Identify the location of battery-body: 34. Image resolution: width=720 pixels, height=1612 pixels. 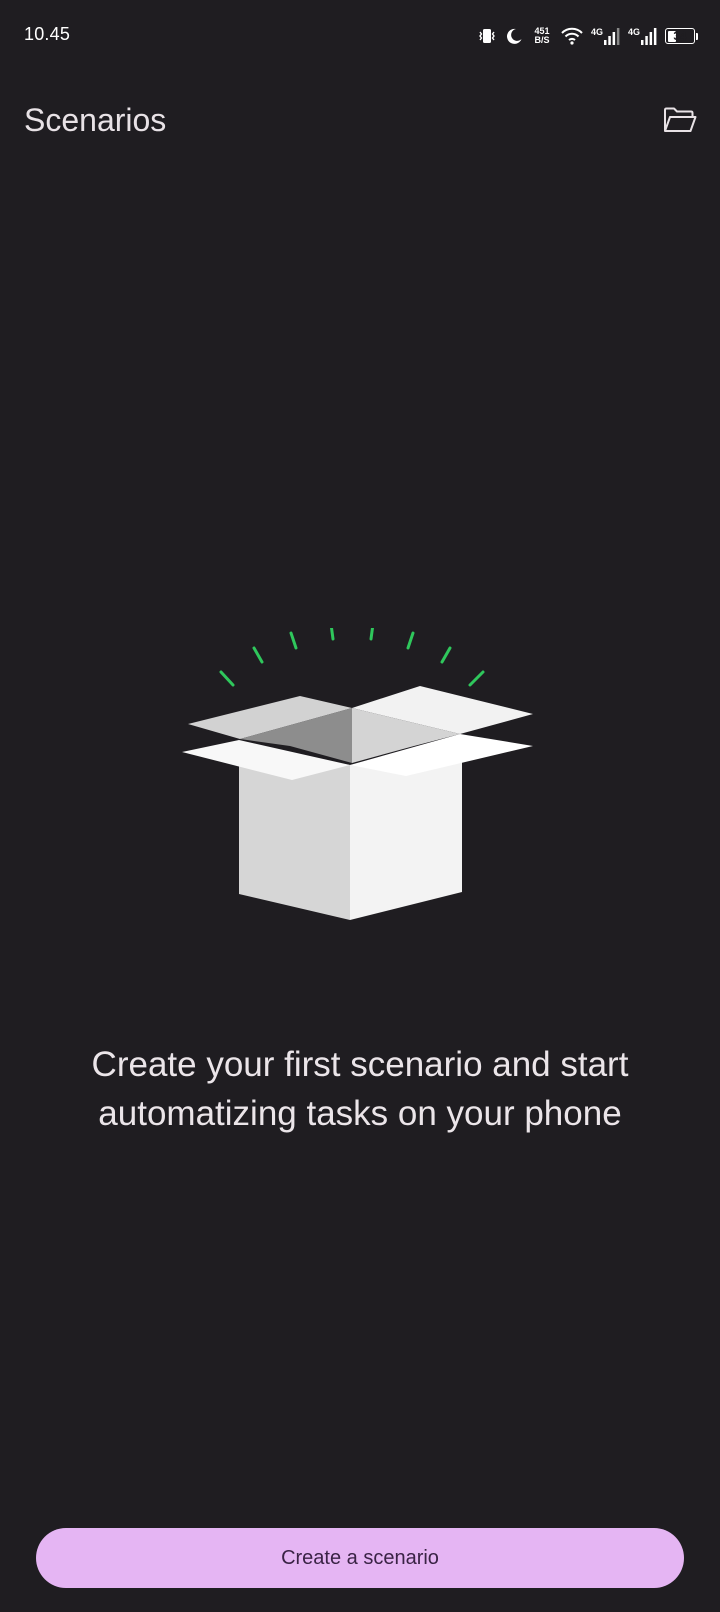
(680, 36).